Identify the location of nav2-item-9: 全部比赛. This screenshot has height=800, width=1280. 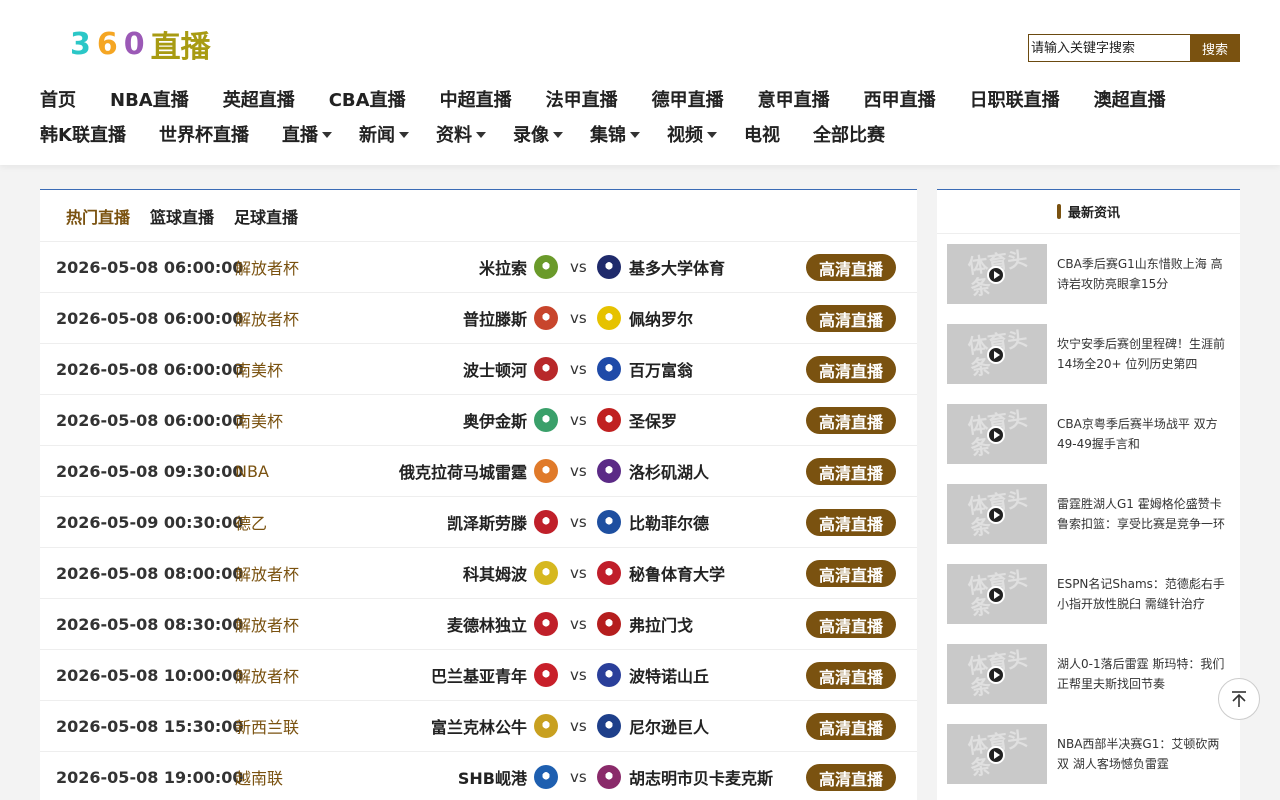
(849, 134).